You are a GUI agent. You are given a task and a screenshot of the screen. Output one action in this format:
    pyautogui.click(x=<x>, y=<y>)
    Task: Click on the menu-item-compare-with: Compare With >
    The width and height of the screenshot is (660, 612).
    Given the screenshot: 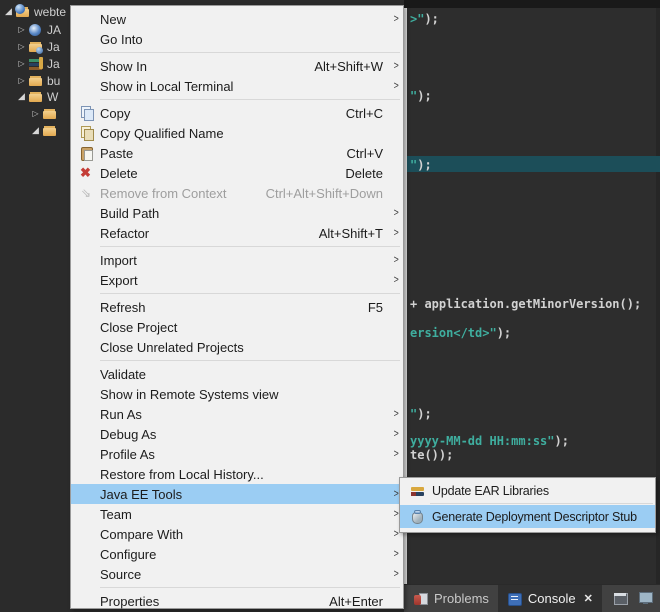 What is the action you would take?
    pyautogui.click(x=237, y=534)
    